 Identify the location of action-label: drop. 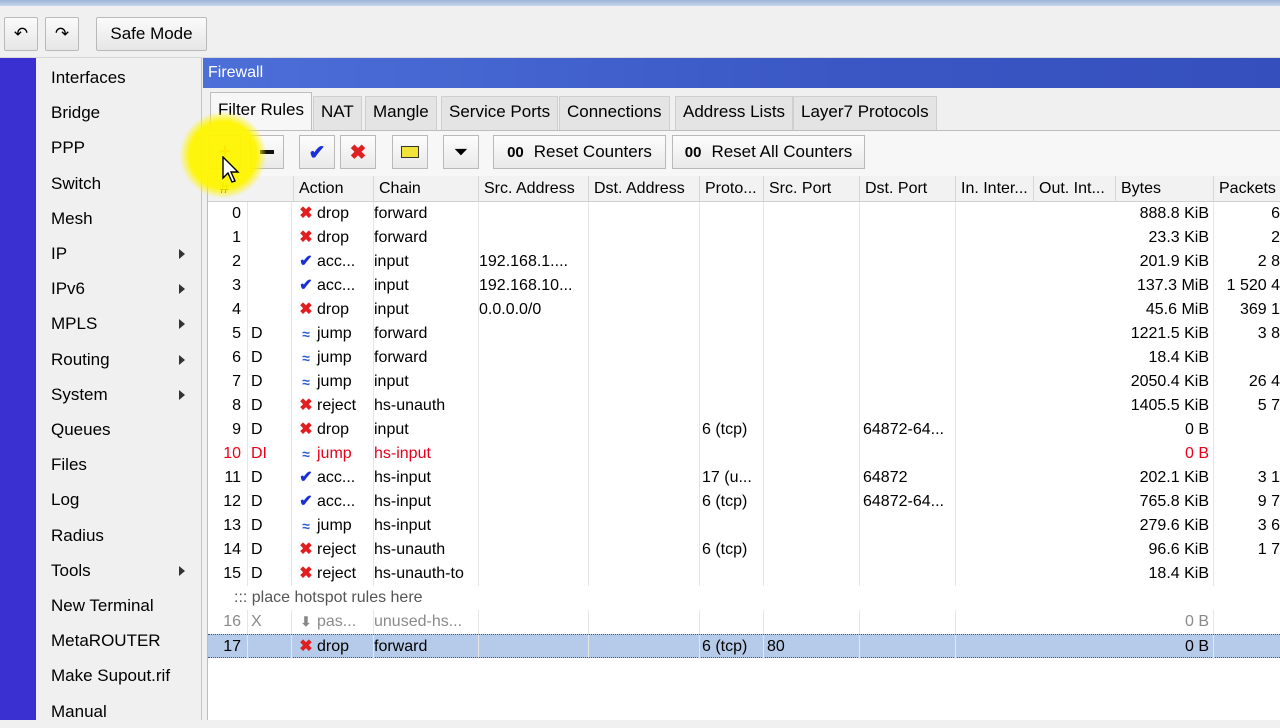
(333, 237).